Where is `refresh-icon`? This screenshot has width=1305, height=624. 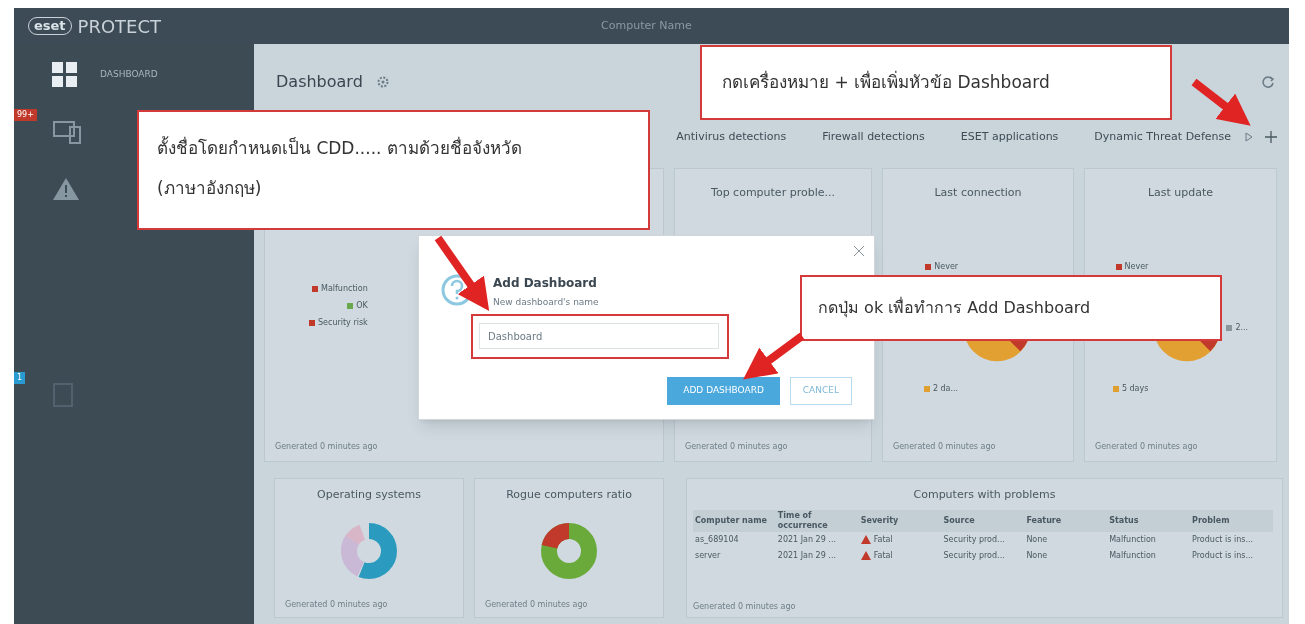
refresh-icon is located at coordinates (1268, 82).